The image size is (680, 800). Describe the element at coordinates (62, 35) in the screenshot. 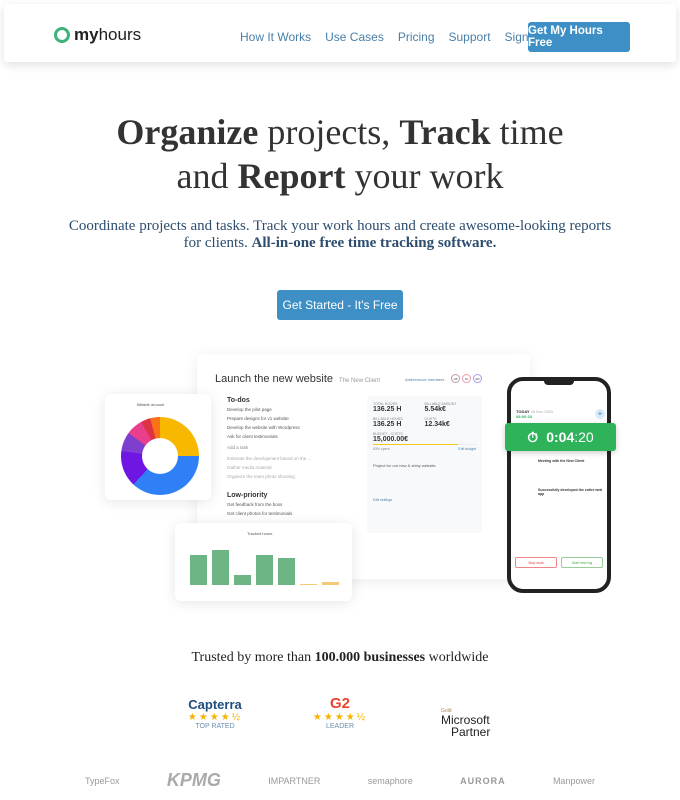

I see `logo-globe-icon` at that location.